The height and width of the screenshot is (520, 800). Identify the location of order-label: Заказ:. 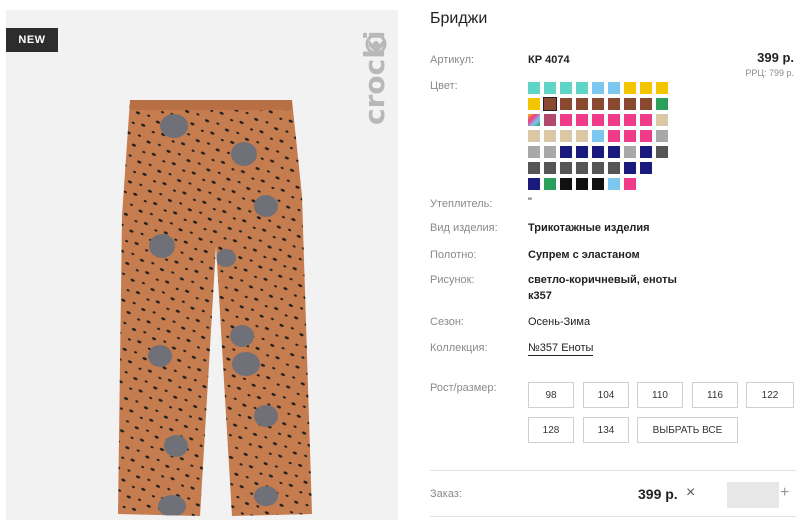
(446, 494).